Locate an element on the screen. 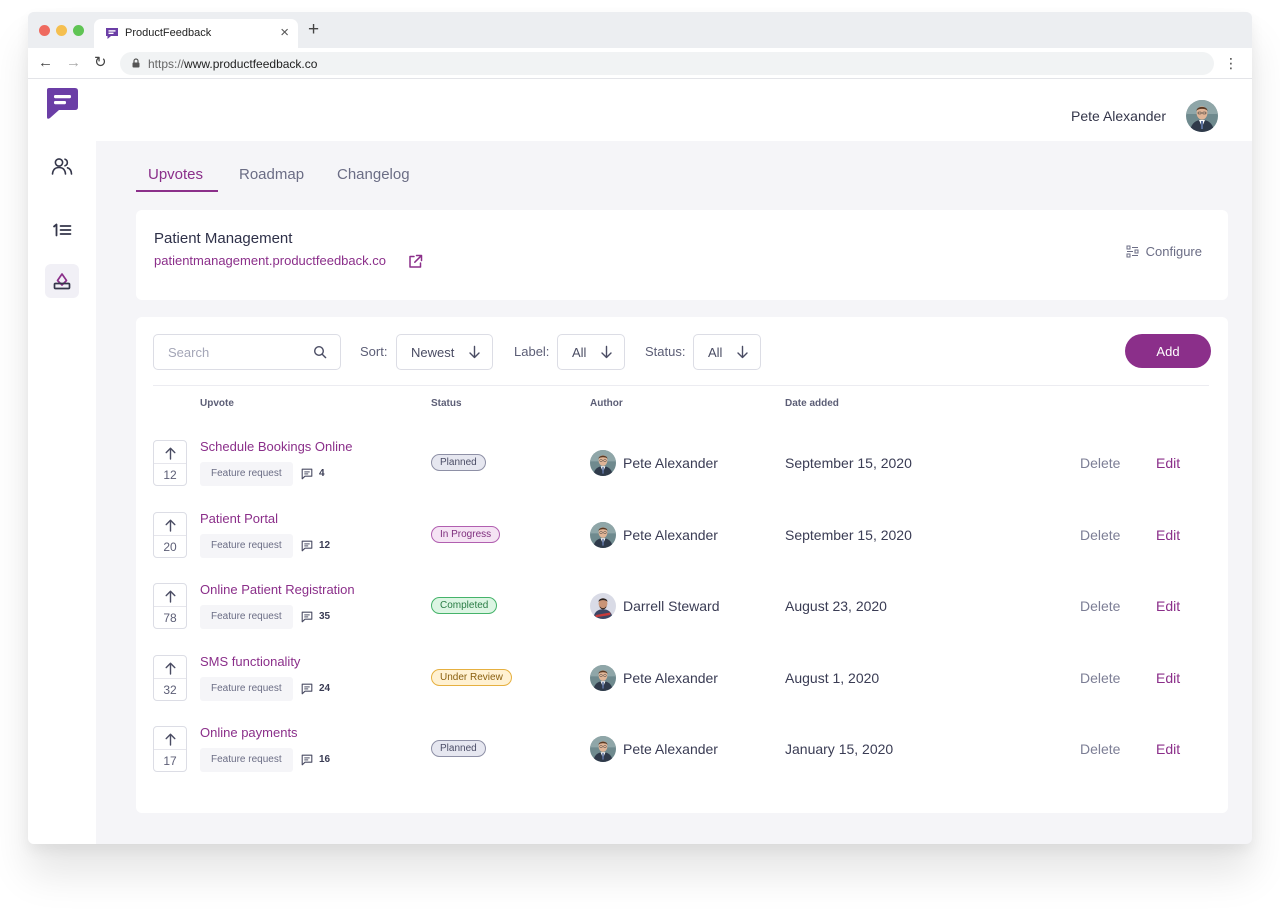 The image size is (1280, 913). status-badge: Planned is located at coordinates (458, 462).